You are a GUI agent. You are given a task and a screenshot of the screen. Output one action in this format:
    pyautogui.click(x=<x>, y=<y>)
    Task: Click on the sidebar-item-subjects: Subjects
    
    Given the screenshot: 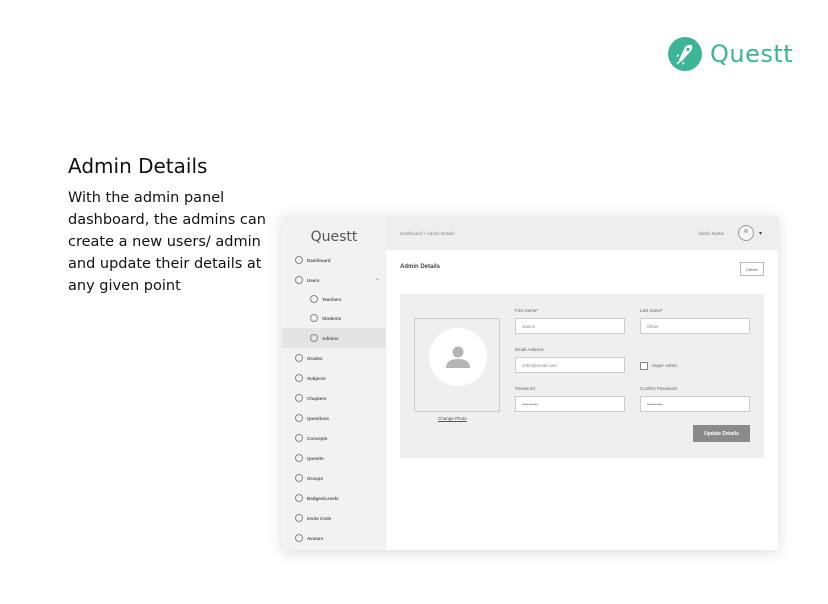 What is the action you would take?
    pyautogui.click(x=334, y=378)
    